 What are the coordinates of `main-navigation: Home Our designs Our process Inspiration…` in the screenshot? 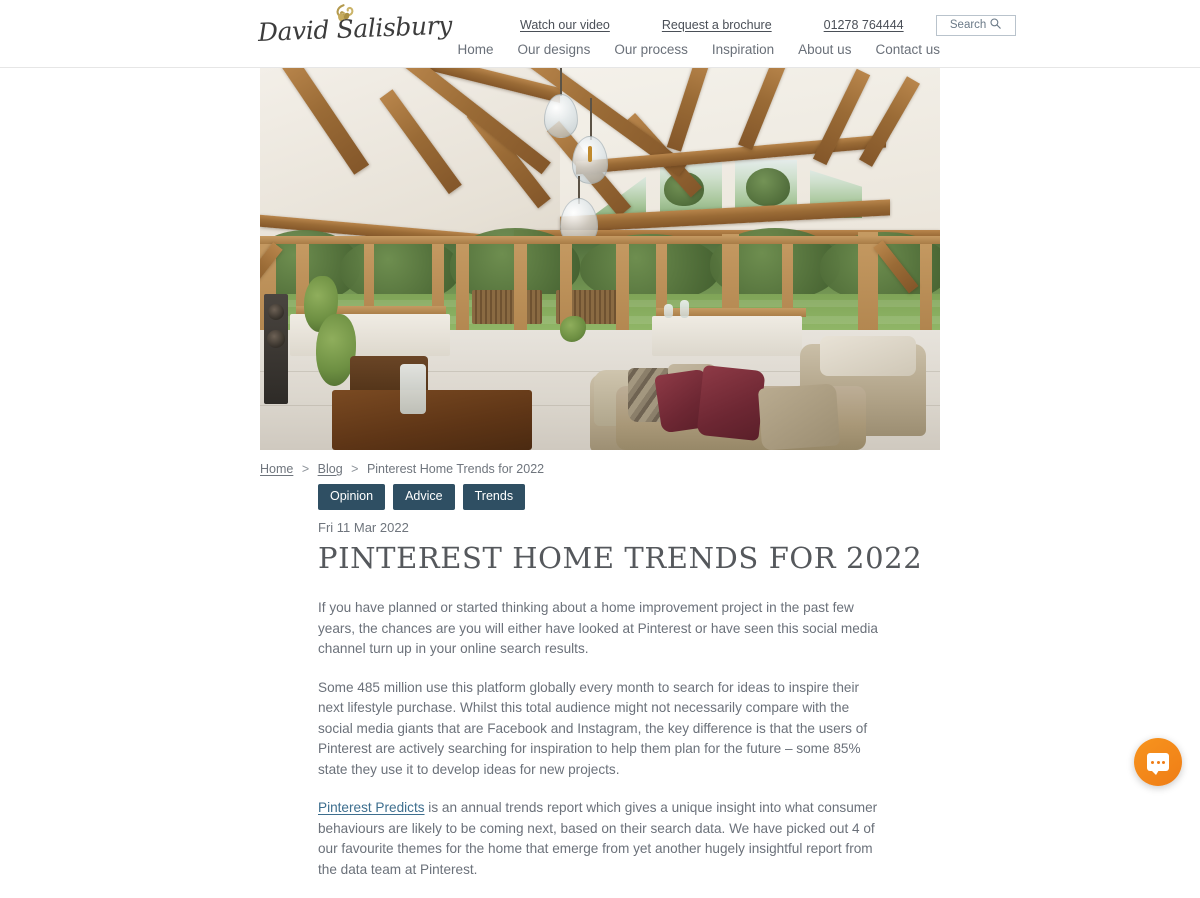 It's located at (693, 49).